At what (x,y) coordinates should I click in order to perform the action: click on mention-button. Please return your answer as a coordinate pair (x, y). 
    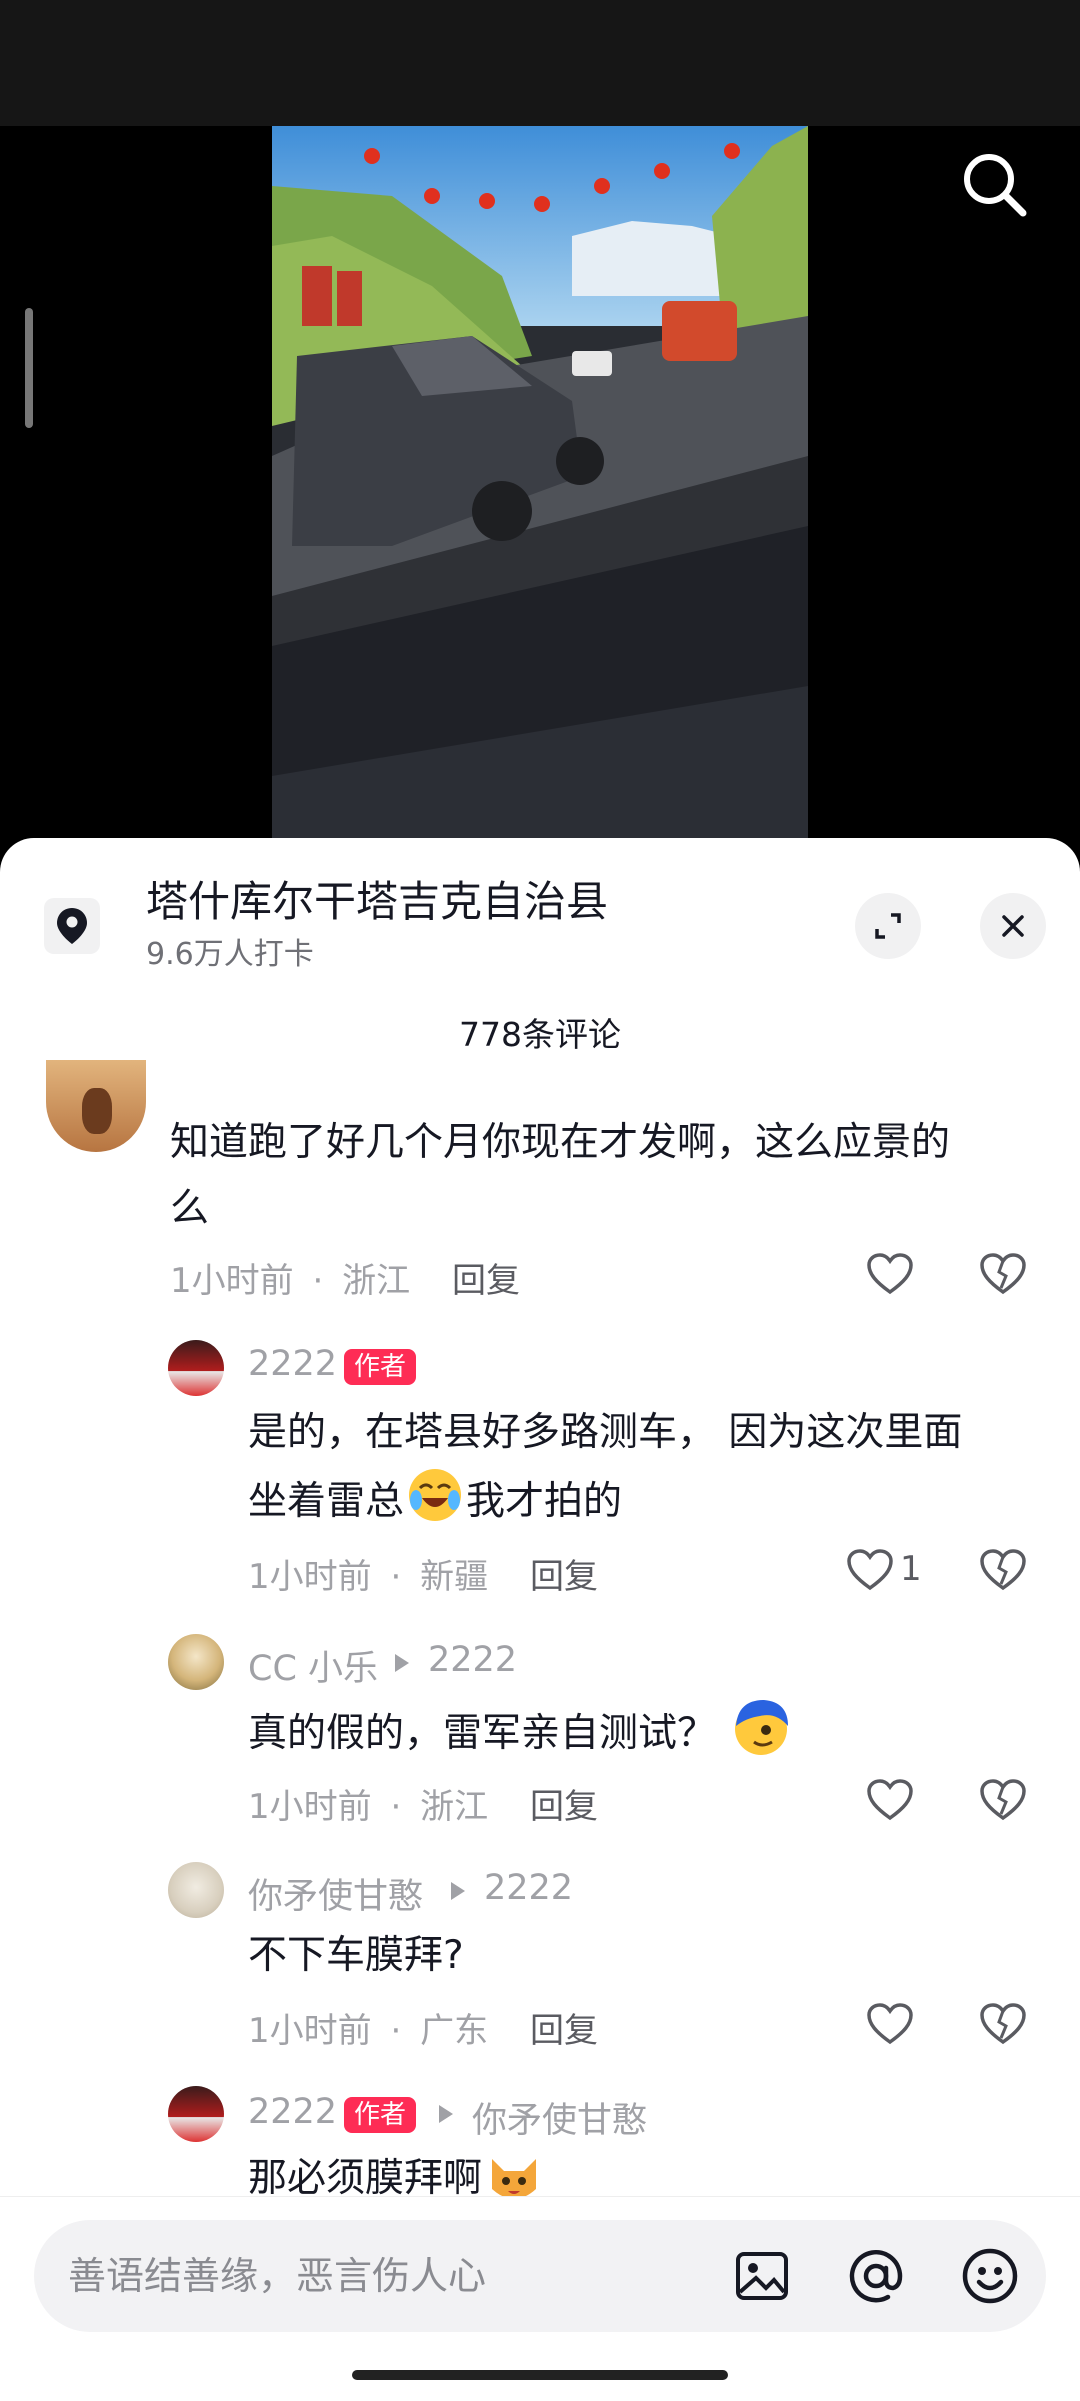
    Looking at the image, I should click on (876, 2278).